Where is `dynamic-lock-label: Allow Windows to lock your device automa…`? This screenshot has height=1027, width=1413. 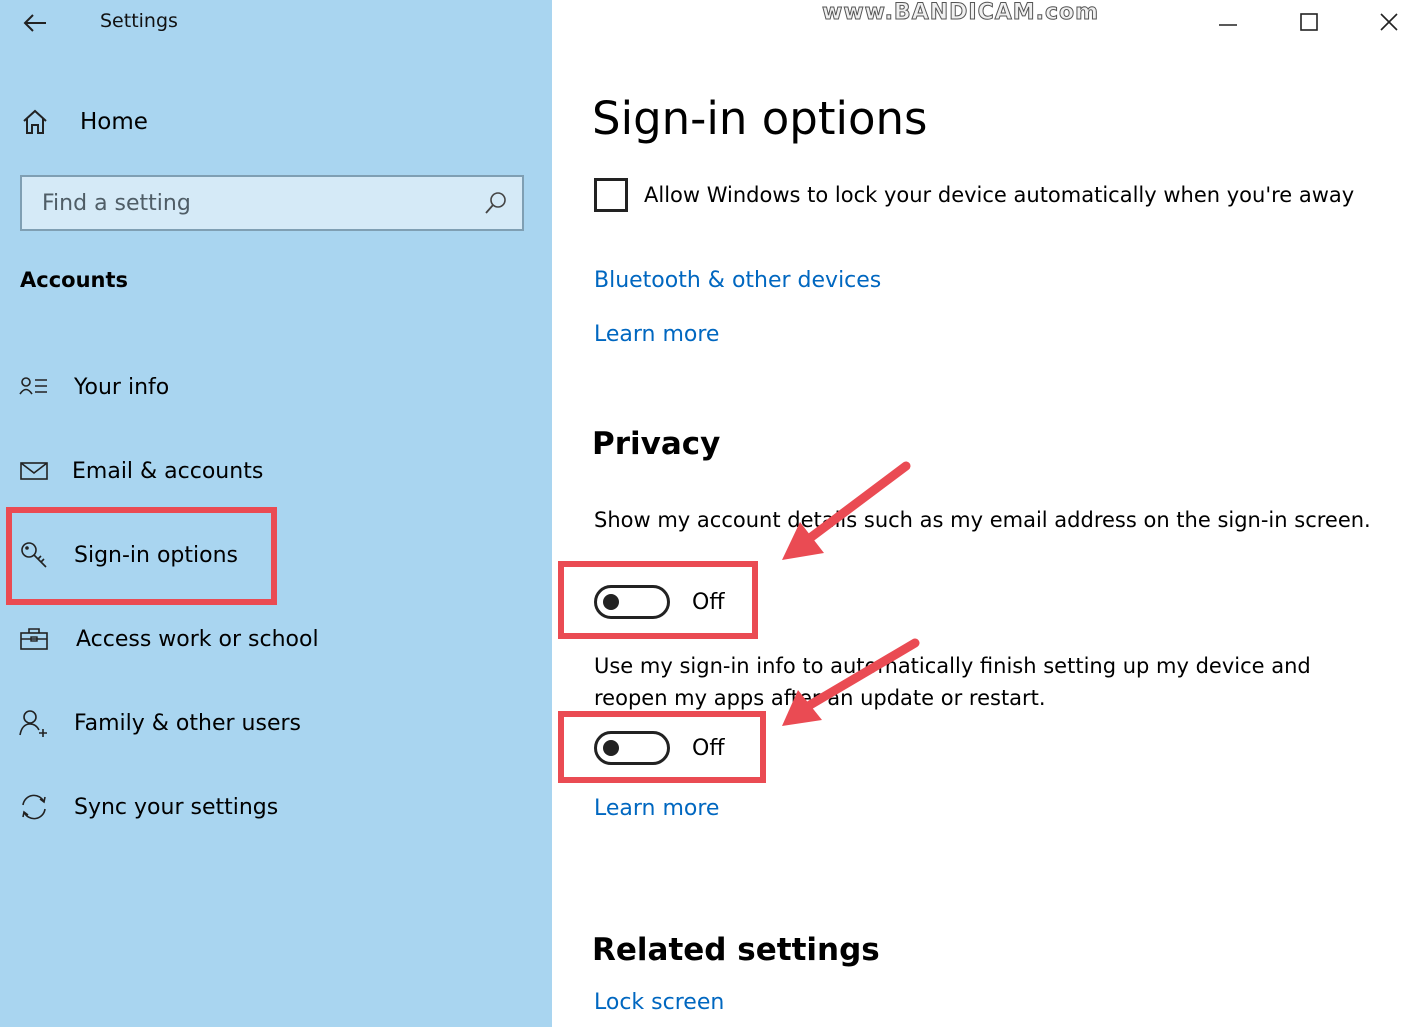 dynamic-lock-label: Allow Windows to lock your device automa… is located at coordinates (999, 195).